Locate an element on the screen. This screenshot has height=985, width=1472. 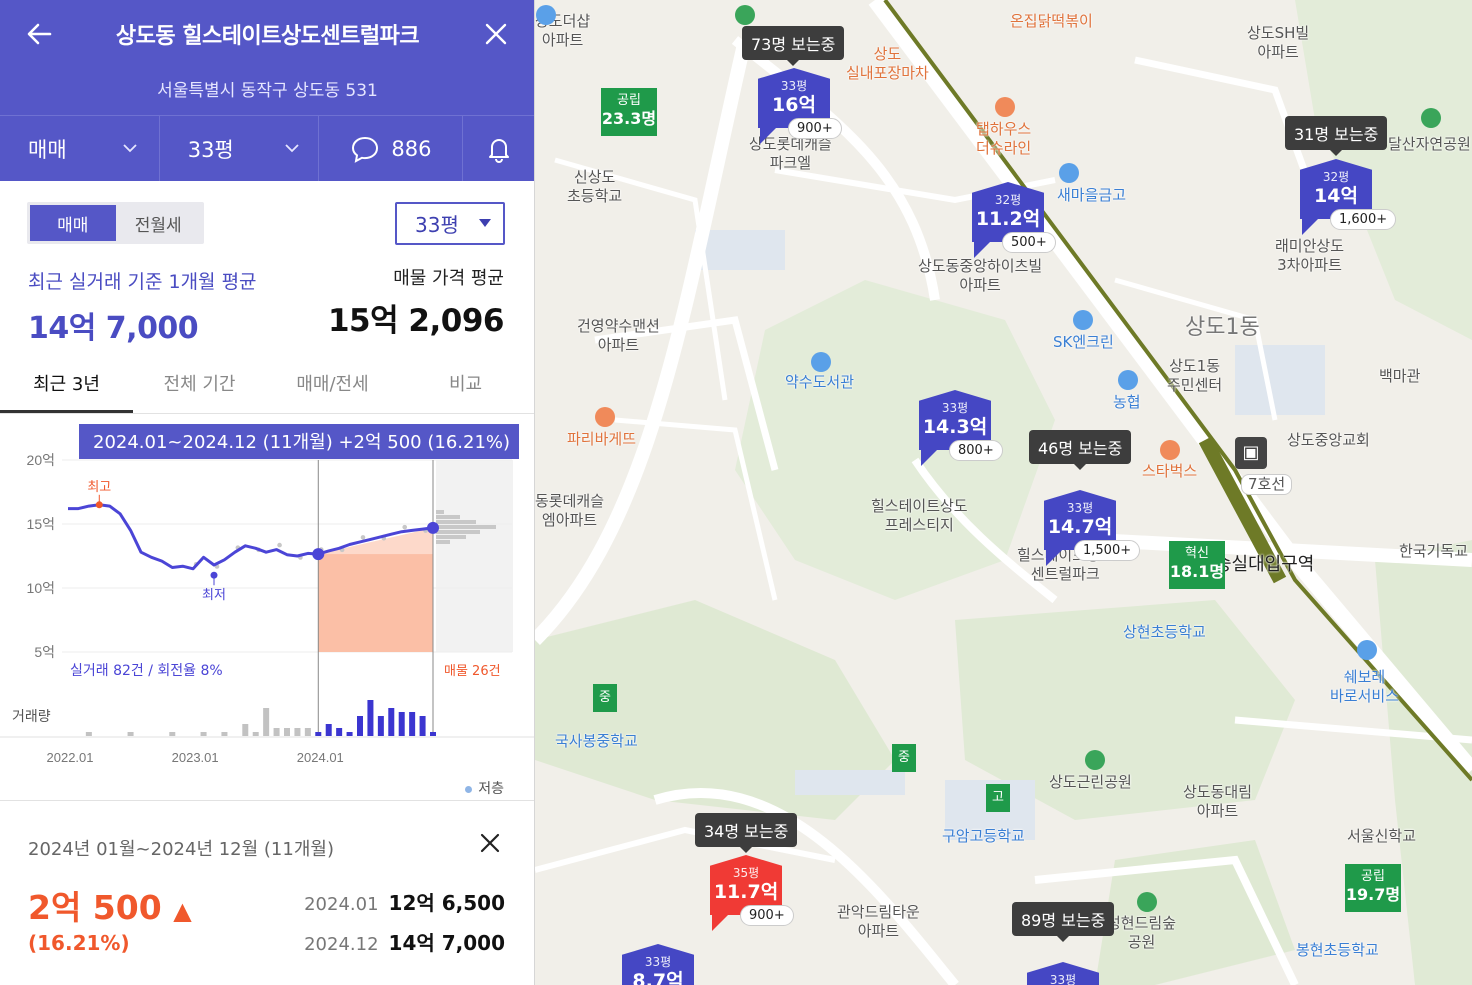
x-tick-label: 2022.01 is located at coordinates (70, 757).